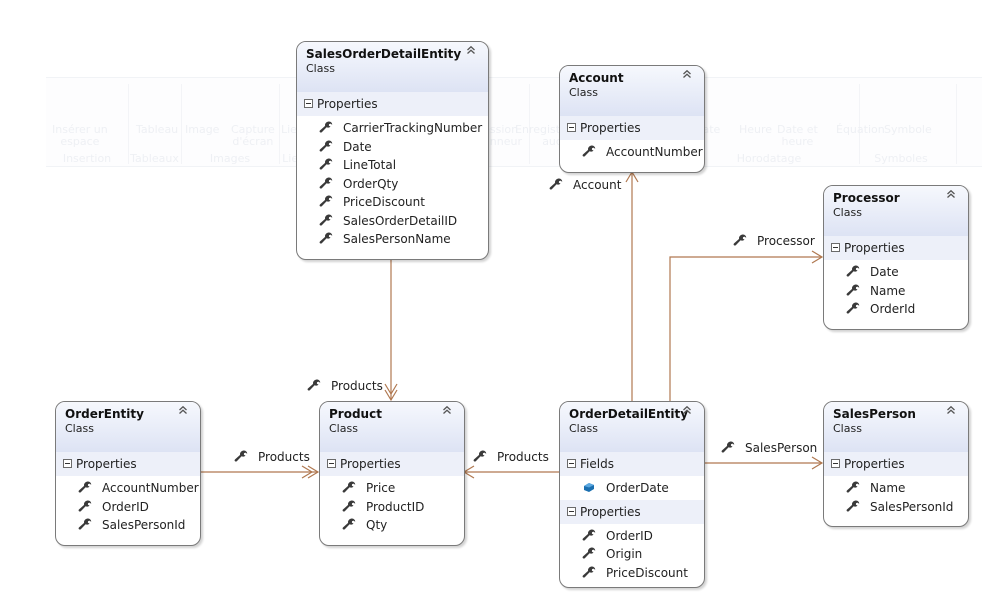 The width and height of the screenshot is (982, 599). What do you see at coordinates (345, 386) in the screenshot?
I see `association-label-products-vertical: Products` at bounding box center [345, 386].